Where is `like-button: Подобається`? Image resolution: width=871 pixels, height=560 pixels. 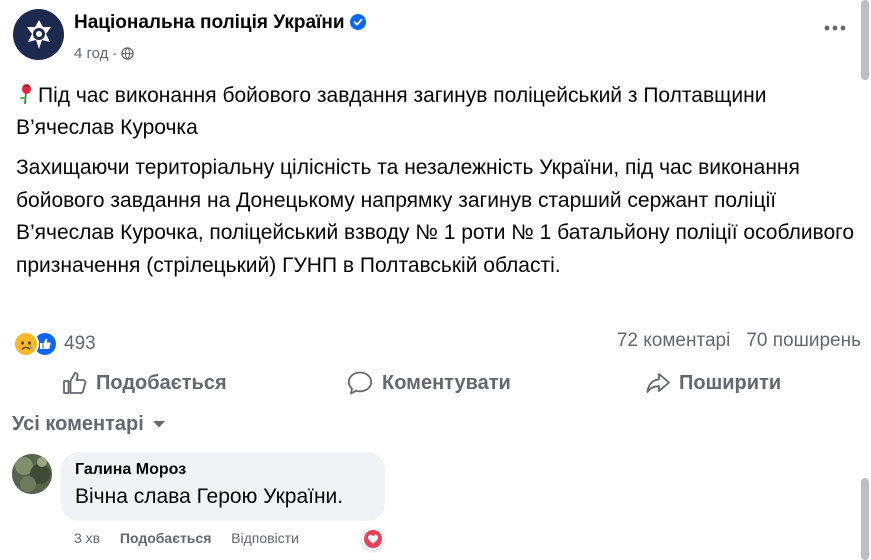
like-button: Подобається is located at coordinates (144, 383).